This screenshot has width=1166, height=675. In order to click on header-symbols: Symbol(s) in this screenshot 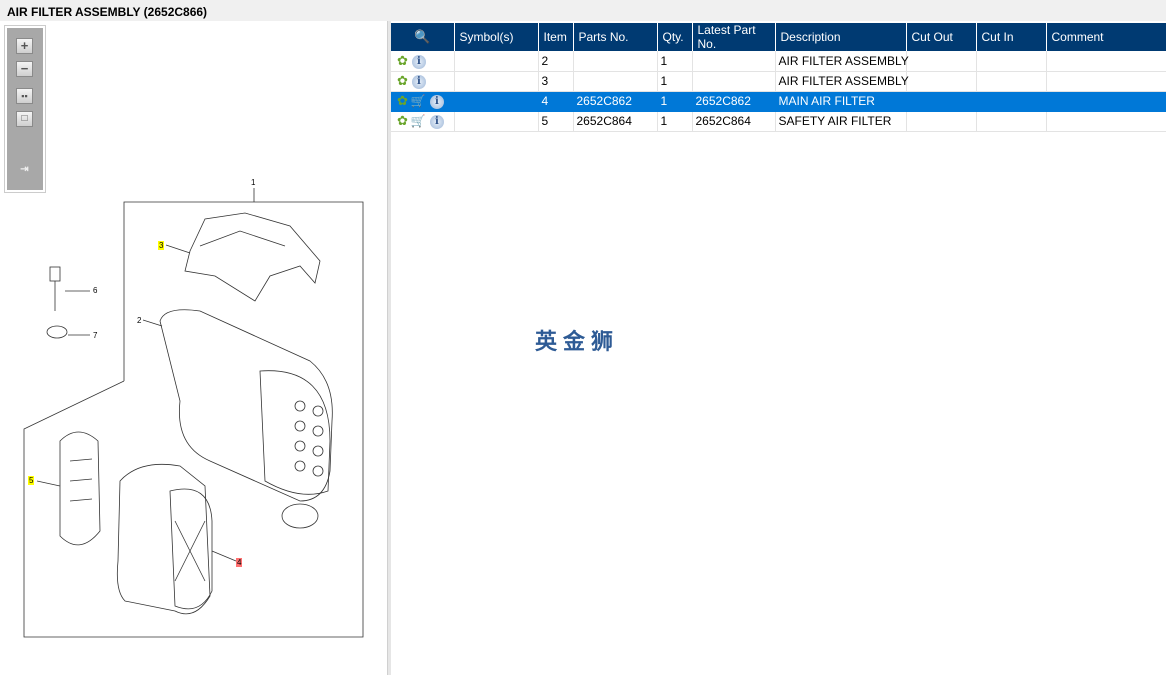, I will do `click(496, 37)`.